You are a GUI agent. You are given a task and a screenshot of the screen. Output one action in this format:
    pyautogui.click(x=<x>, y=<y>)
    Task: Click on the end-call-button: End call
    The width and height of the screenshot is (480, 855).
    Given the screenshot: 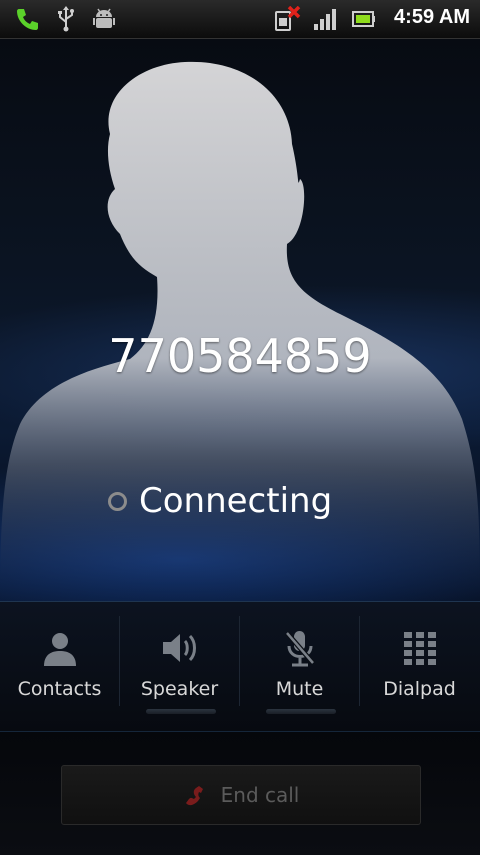 What is the action you would take?
    pyautogui.click(x=241, y=795)
    